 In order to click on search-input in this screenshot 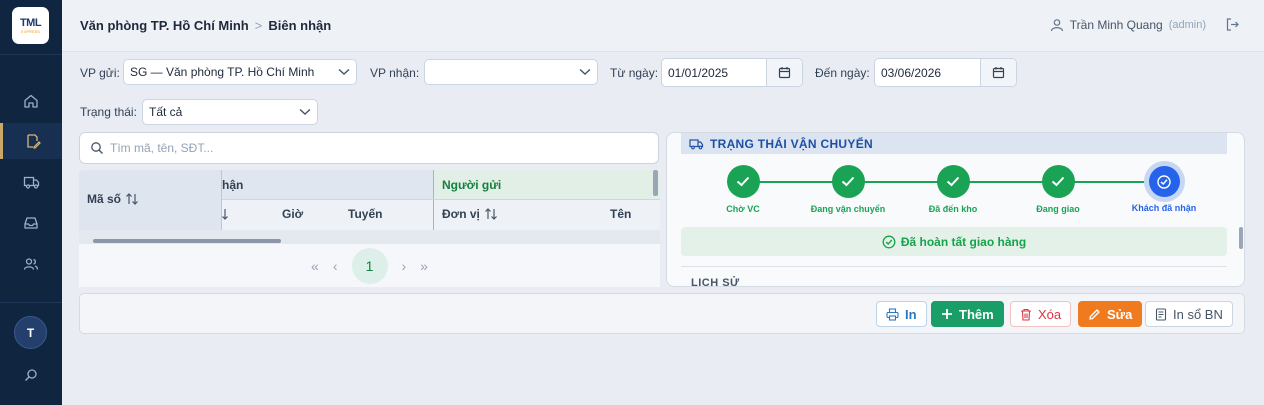, I will do `click(384, 148)`.